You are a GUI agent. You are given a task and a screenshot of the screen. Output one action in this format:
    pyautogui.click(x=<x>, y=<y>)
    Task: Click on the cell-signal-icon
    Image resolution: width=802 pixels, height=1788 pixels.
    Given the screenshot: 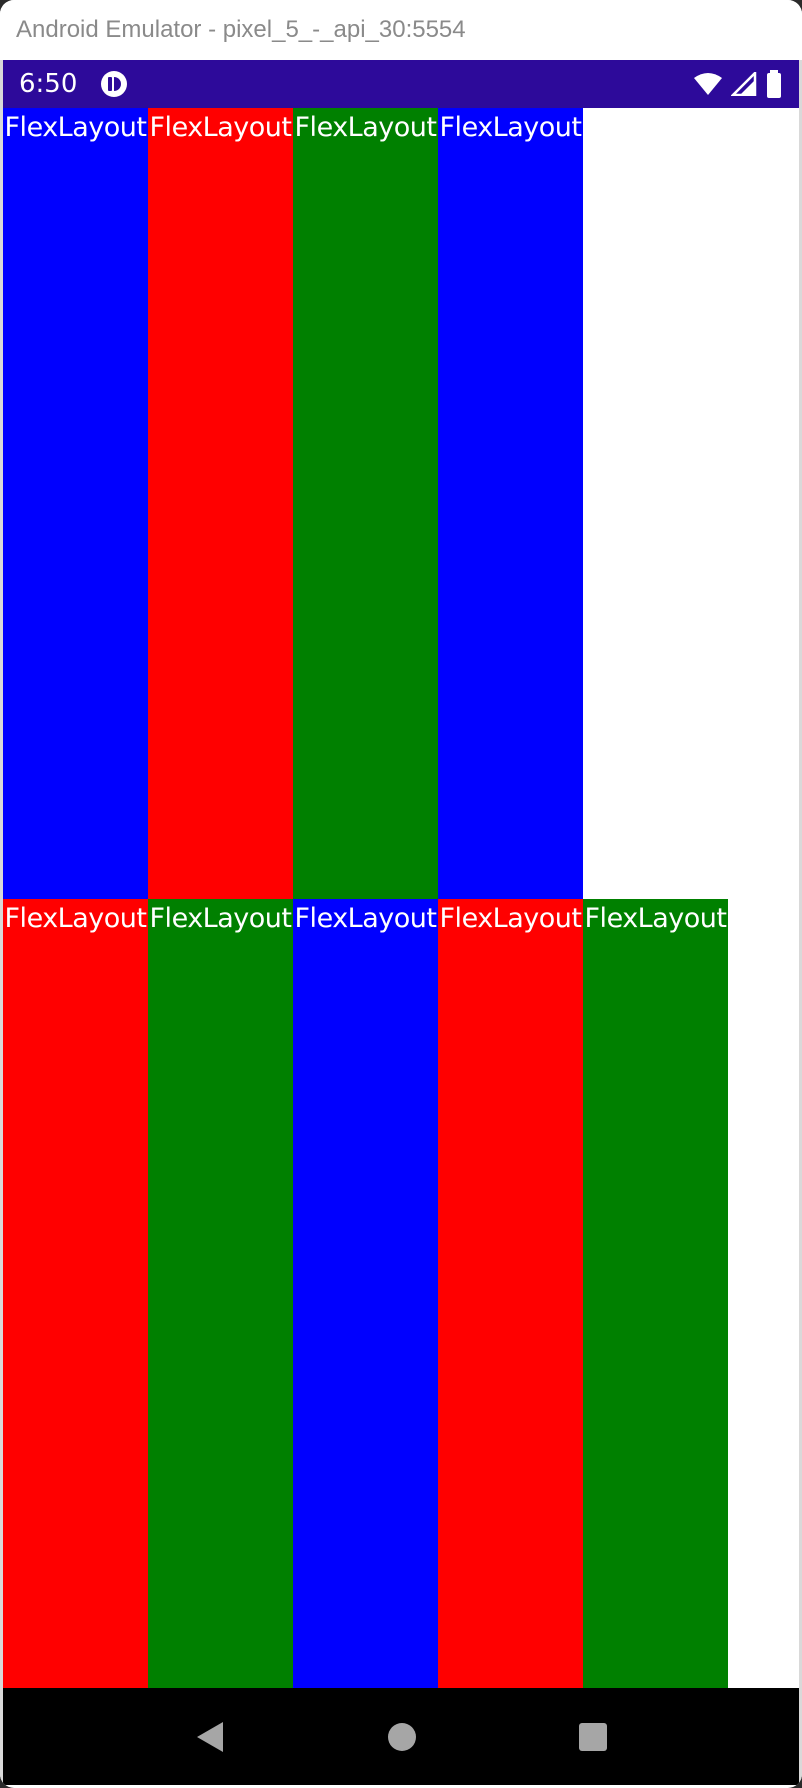 What is the action you would take?
    pyautogui.click(x=744, y=84)
    